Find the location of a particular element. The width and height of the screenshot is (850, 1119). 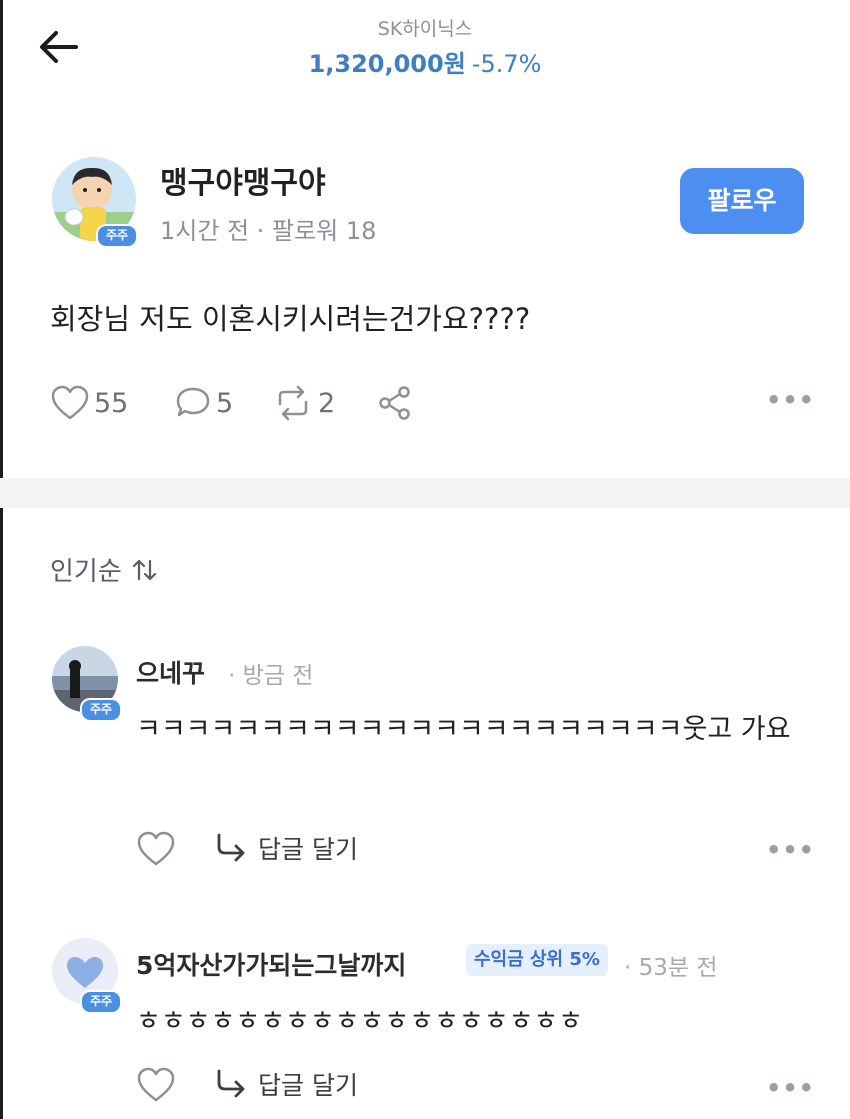

stock-header: SK하이닉스 1,320,000원 -5.7% is located at coordinates (425, 50).